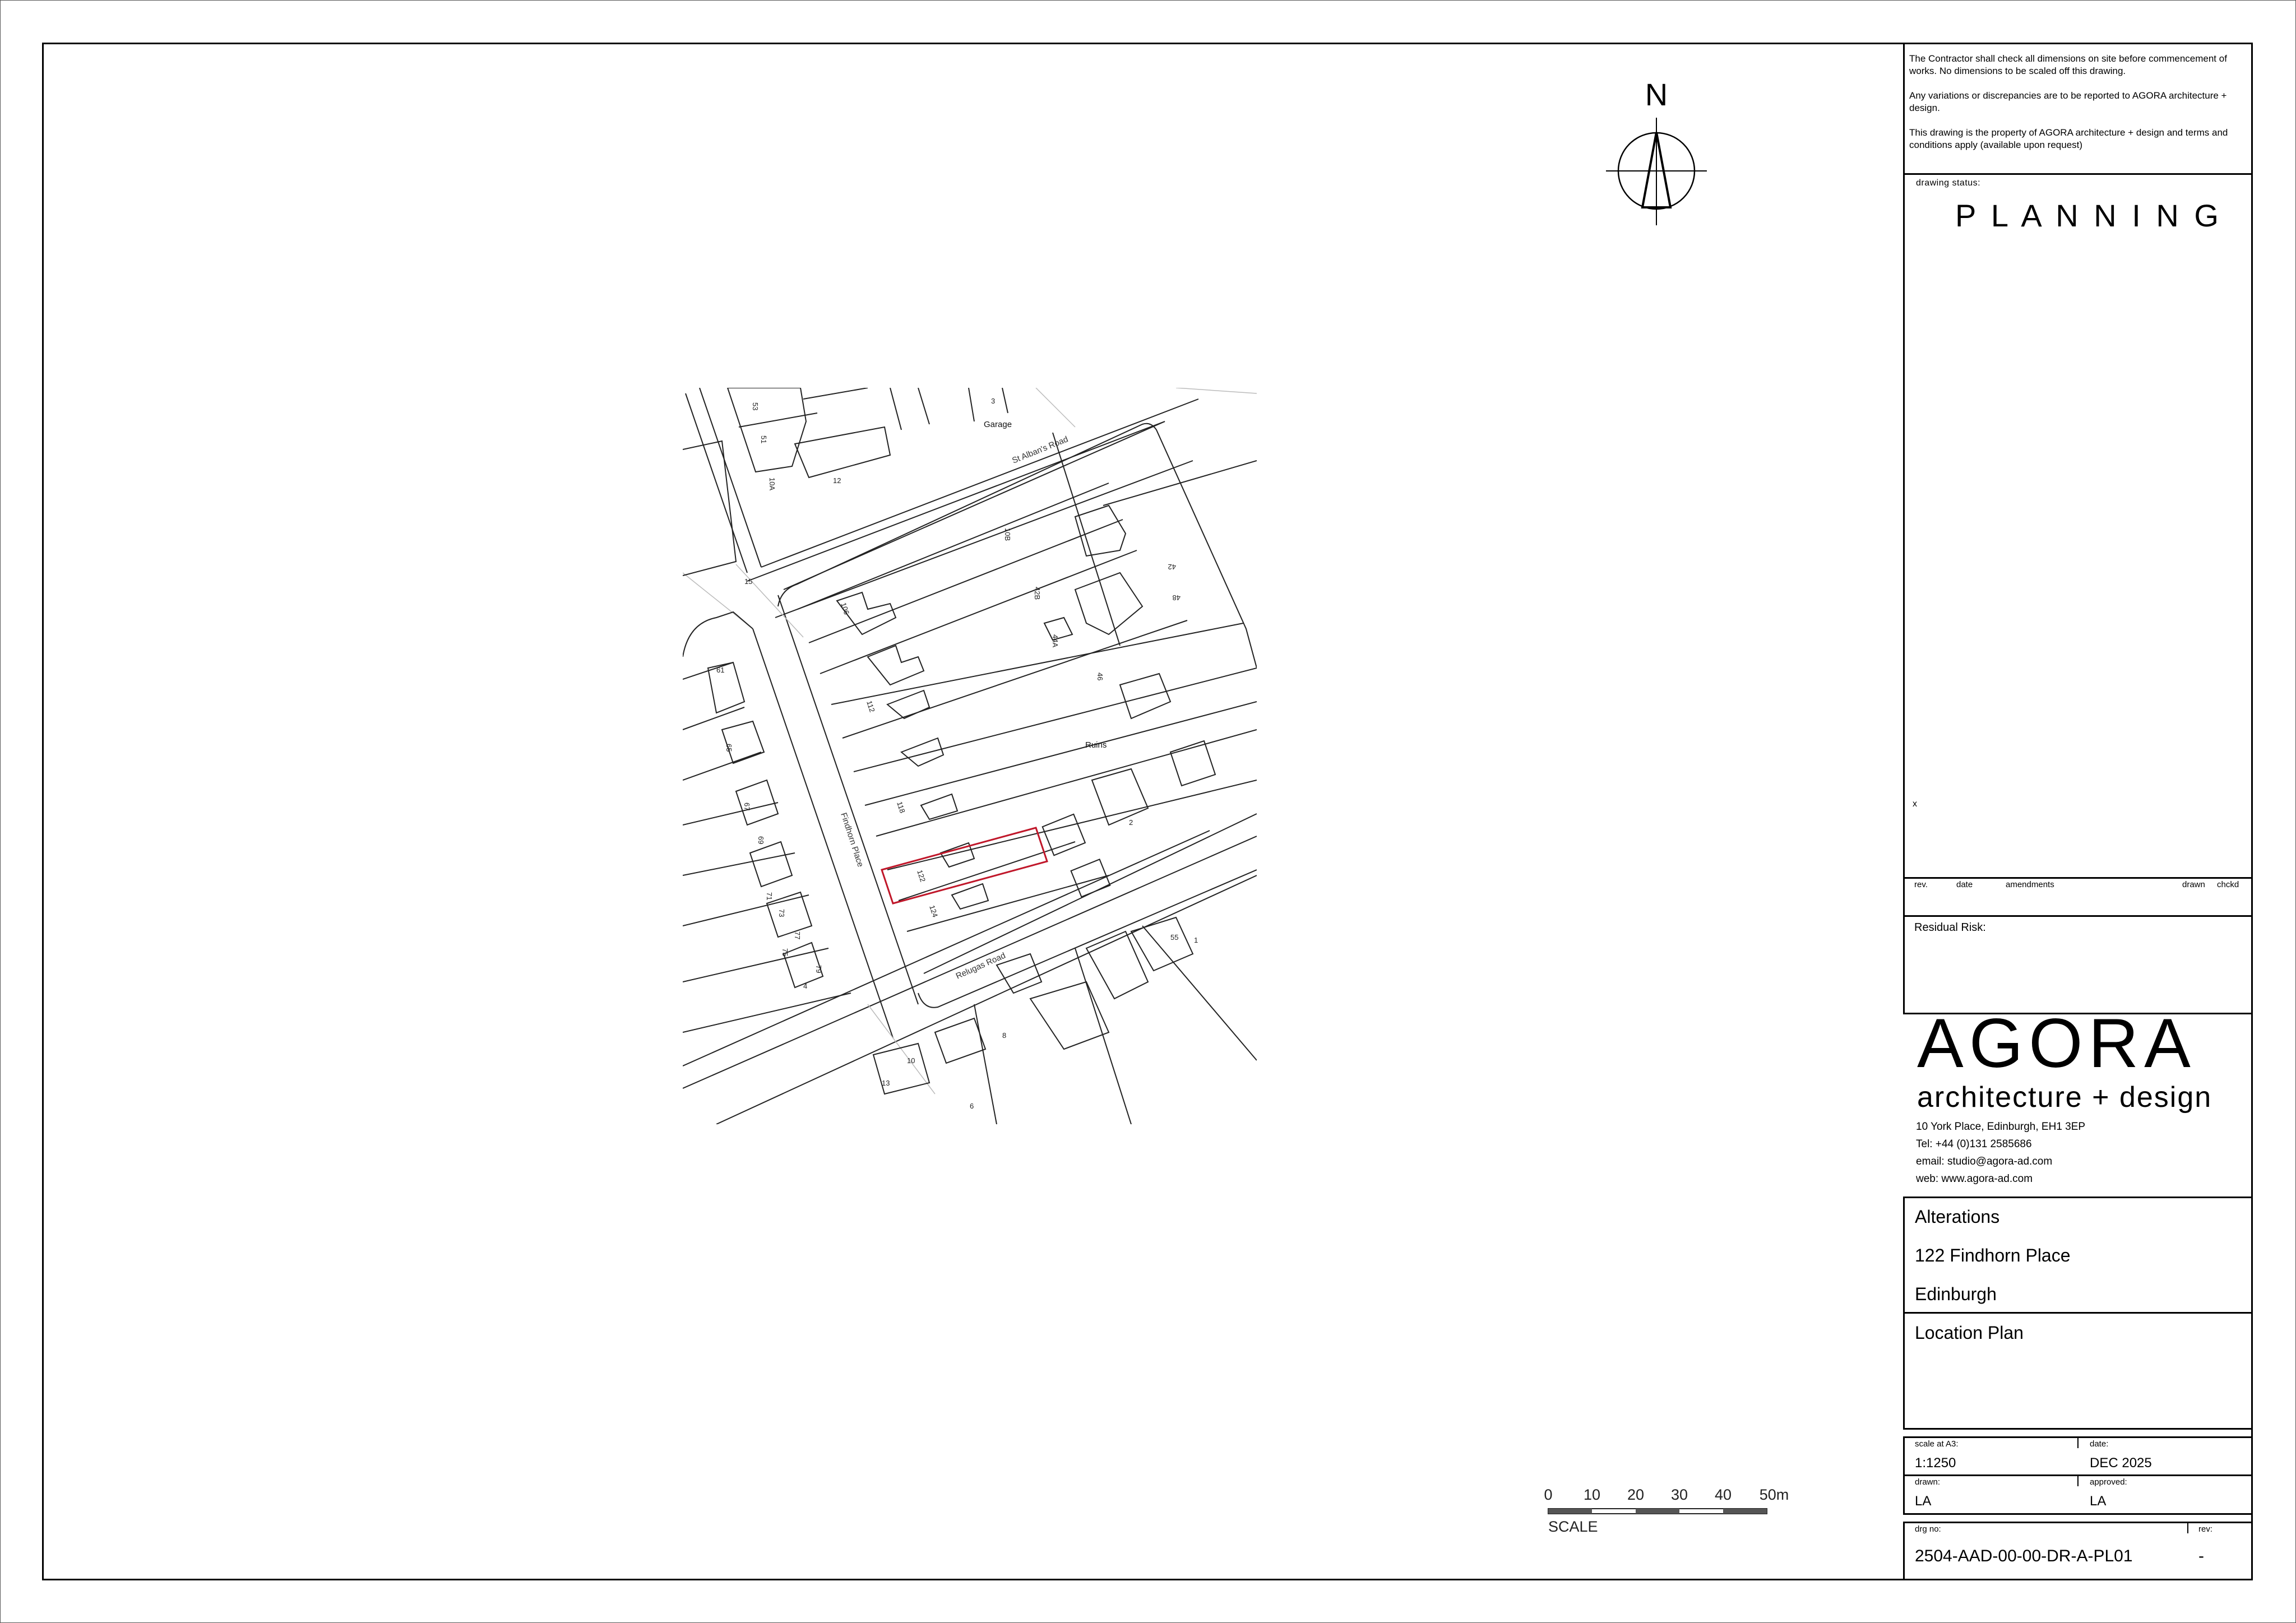 The image size is (2296, 1623). I want to click on company-address: 10 York Place, Edinburgh, EH1 3EP, so click(2001, 1127).